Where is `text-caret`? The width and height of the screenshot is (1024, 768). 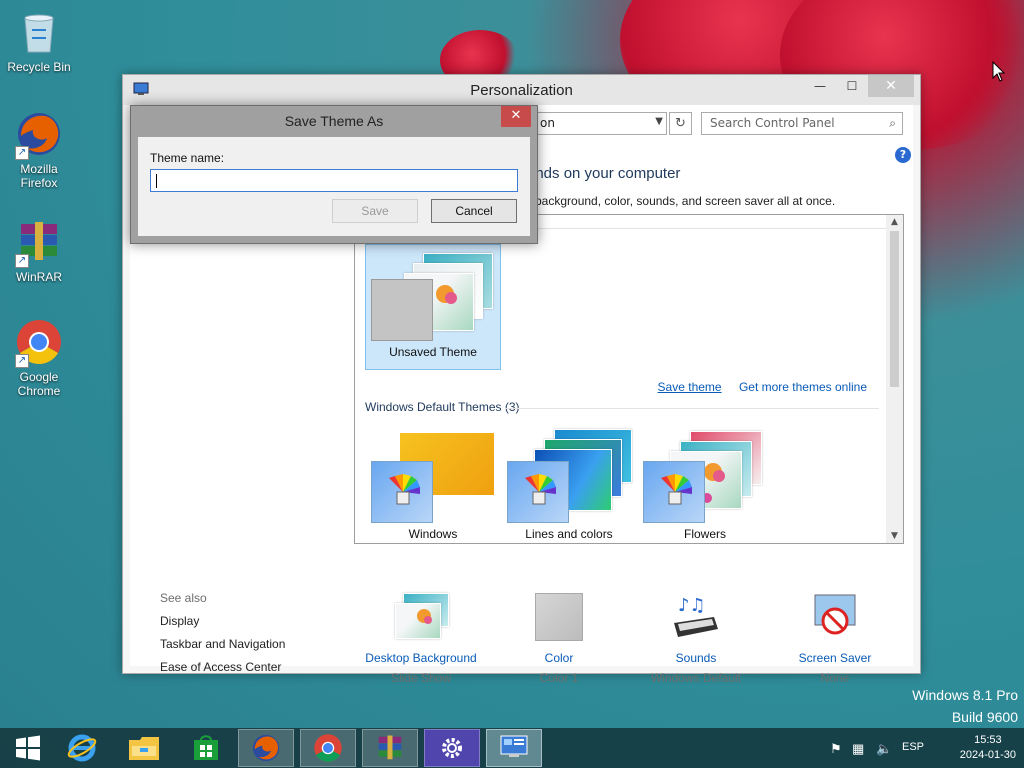
text-caret is located at coordinates (156, 180).